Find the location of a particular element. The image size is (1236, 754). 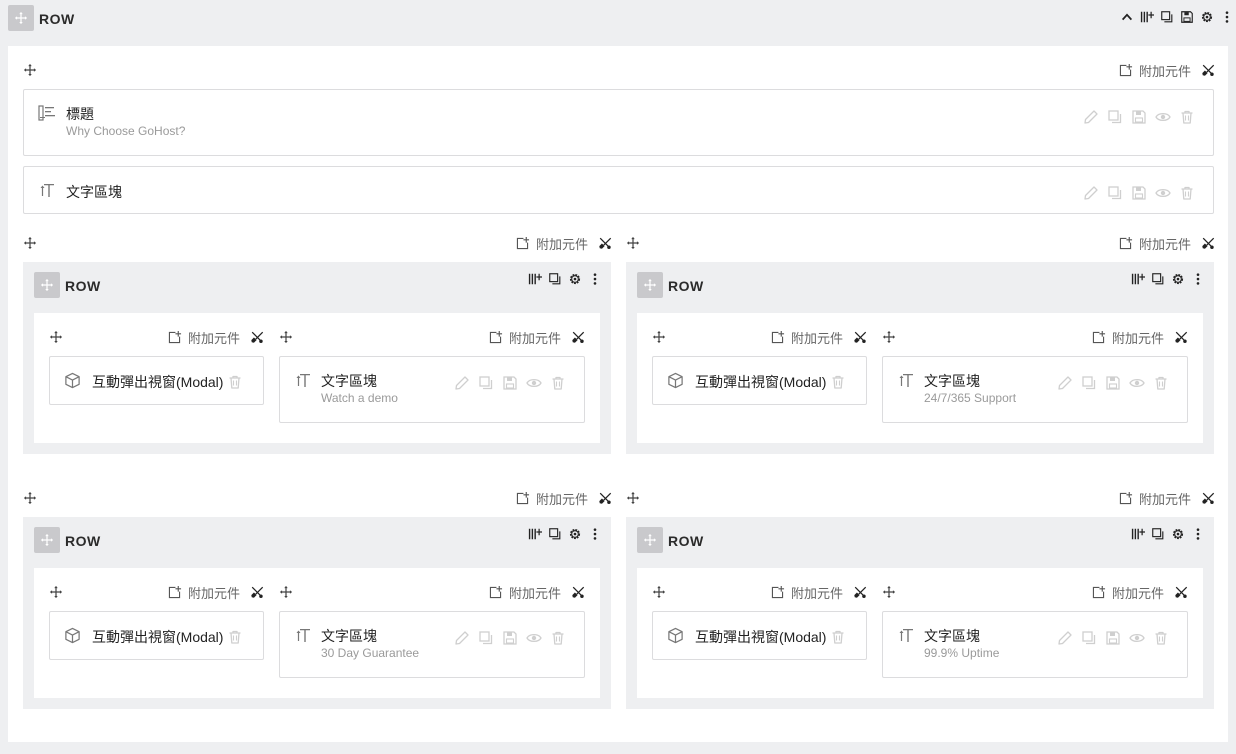

heading-card: 標題 Why Choose GoHost? is located at coordinates (618, 122).